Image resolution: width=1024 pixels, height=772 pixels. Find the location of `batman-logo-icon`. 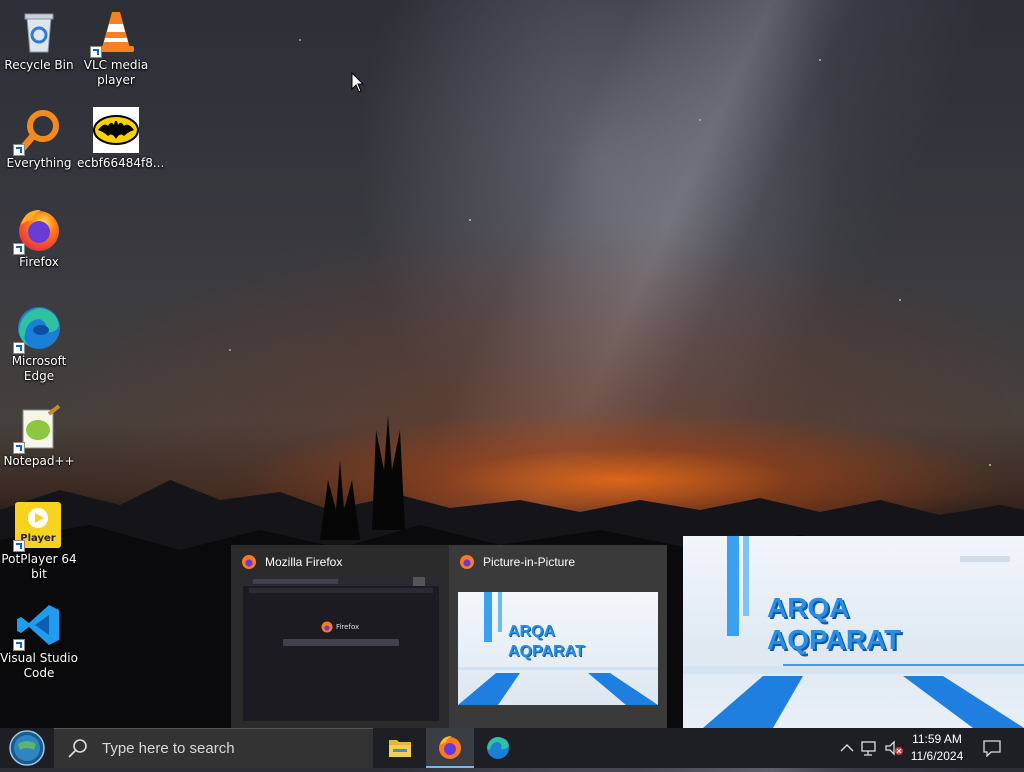

batman-logo-icon is located at coordinates (116, 130).